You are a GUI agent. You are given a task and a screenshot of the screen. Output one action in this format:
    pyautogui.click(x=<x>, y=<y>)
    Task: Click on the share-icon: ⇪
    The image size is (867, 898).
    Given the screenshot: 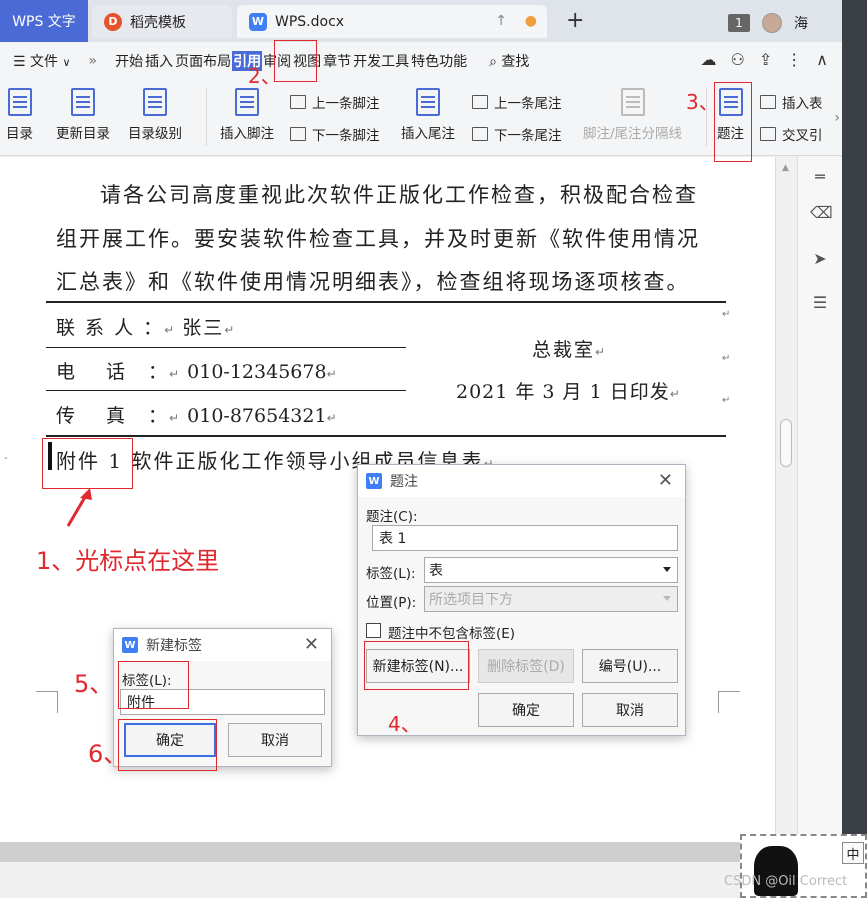 What is the action you would take?
    pyautogui.click(x=765, y=59)
    